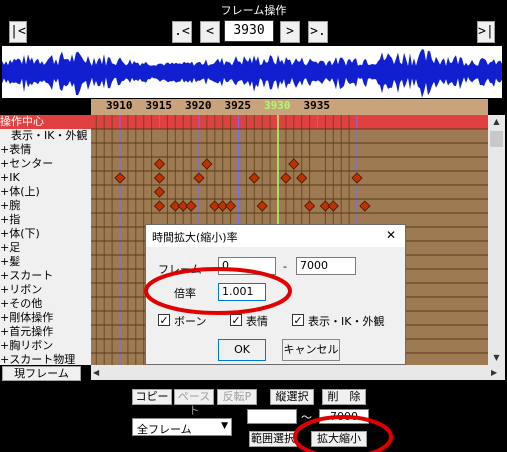 This screenshot has height=452, width=507. What do you see at coordinates (159, 105) in the screenshot?
I see `ruler-tick-label: 3915` at bounding box center [159, 105].